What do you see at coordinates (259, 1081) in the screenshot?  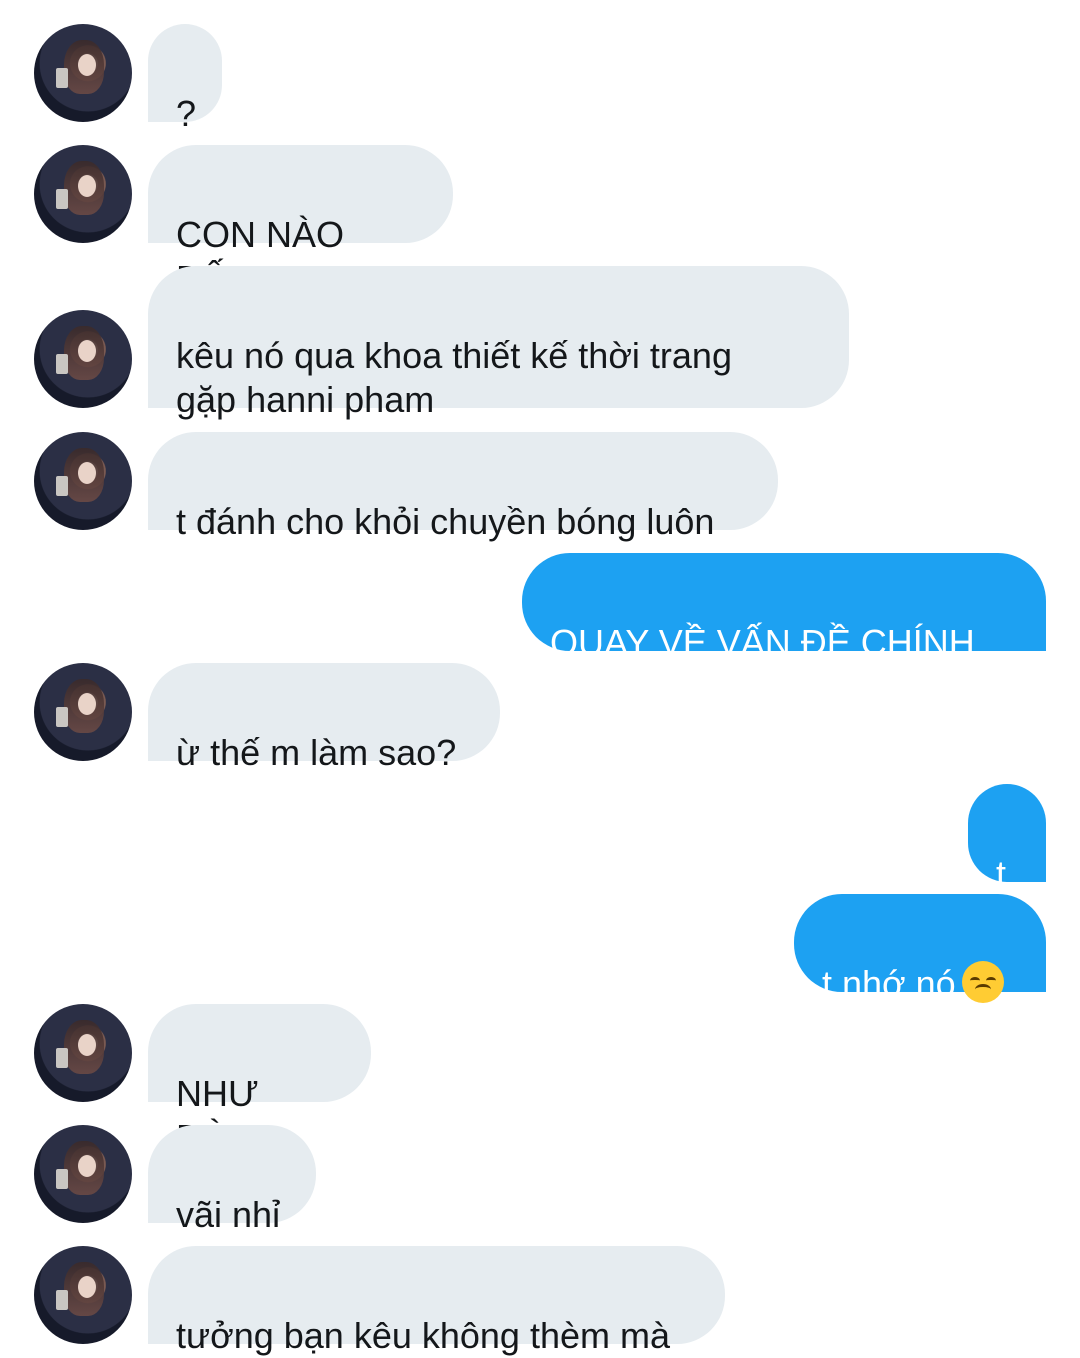 I see `message-bubble-incoming: NHƯ ĐÙA` at bounding box center [259, 1081].